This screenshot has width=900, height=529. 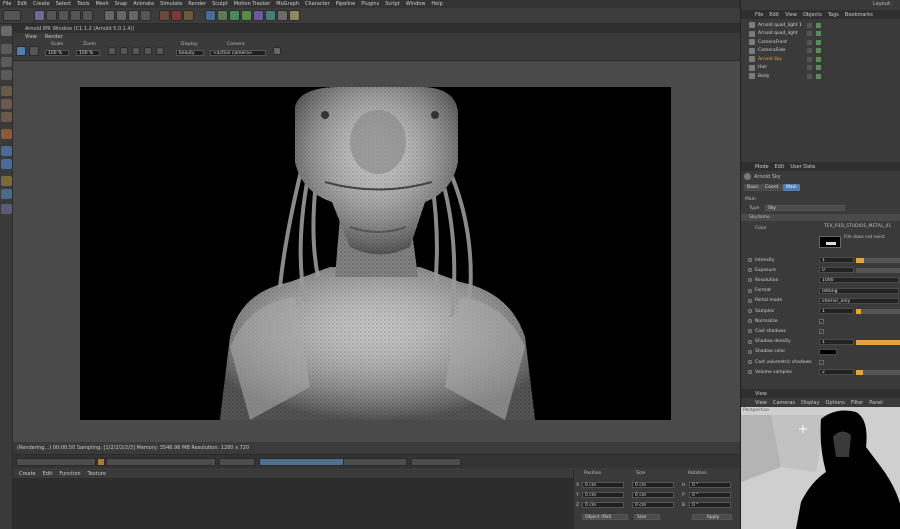 I want to click on viewer-menu-options: Options, so click(x=835, y=403).